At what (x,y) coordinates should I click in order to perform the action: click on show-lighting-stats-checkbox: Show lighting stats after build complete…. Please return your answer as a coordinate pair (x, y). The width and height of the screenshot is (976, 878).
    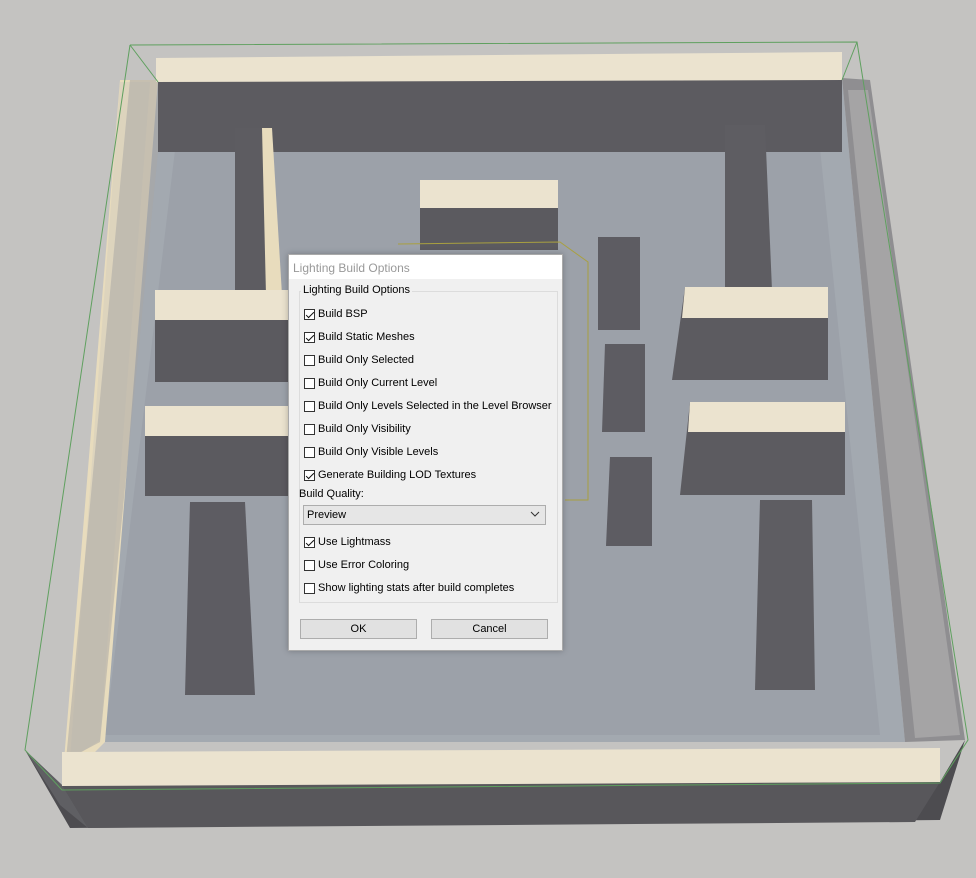
    Looking at the image, I should click on (409, 588).